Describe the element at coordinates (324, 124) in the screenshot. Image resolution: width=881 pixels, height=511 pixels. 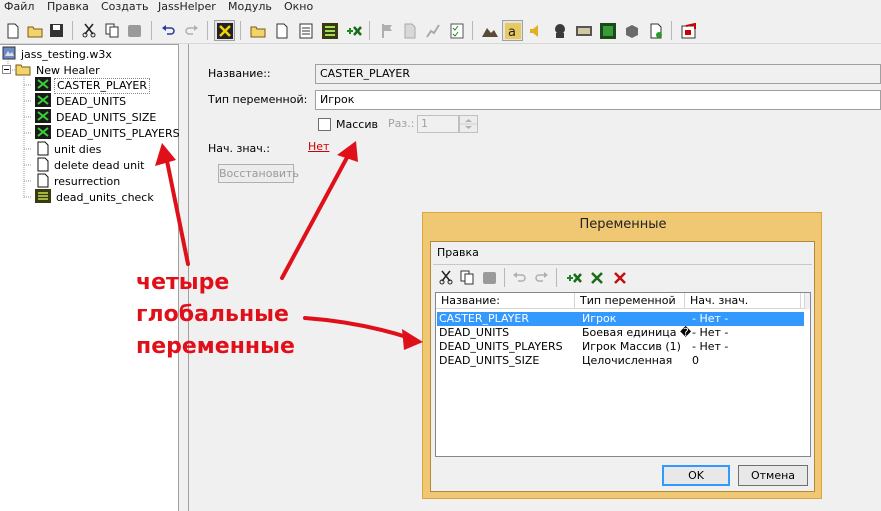
I see `array-checkbox` at that location.